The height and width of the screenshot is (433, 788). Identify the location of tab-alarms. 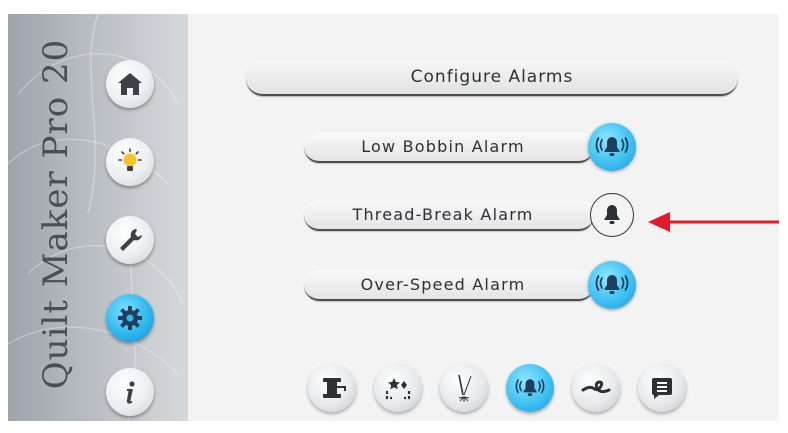
(530, 388).